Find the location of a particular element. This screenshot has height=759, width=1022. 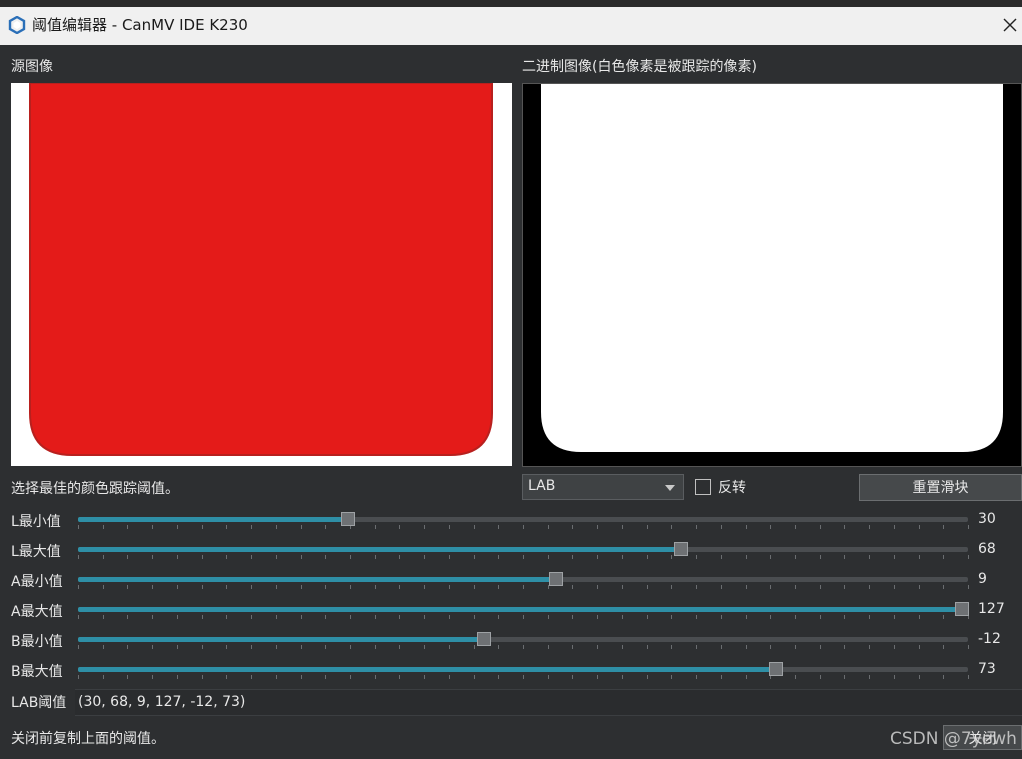

slider-l-max: L最大值 68 is located at coordinates (511, 551).